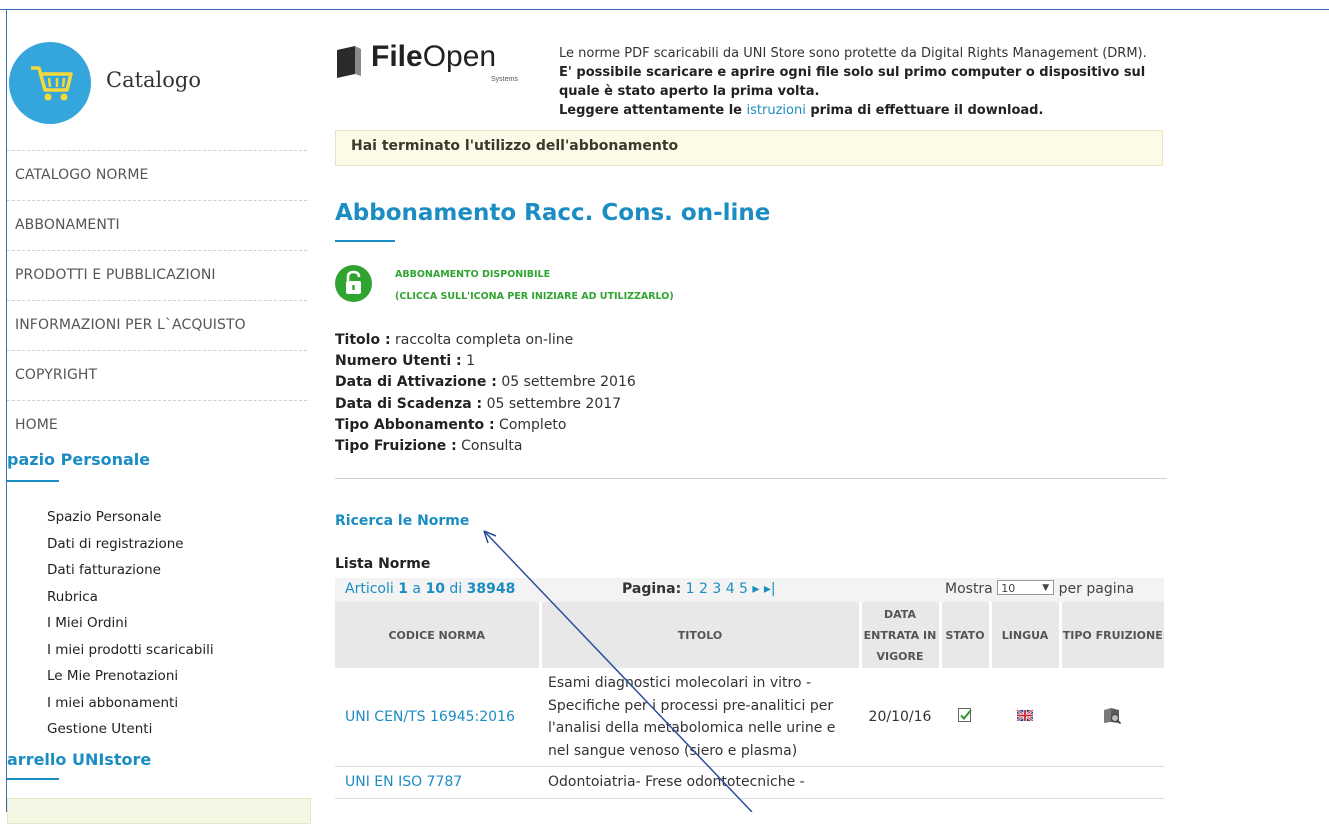 The height and width of the screenshot is (824, 1329). What do you see at coordinates (130, 597) in the screenshot?
I see `personal-item-rubrica: Rubrica` at bounding box center [130, 597].